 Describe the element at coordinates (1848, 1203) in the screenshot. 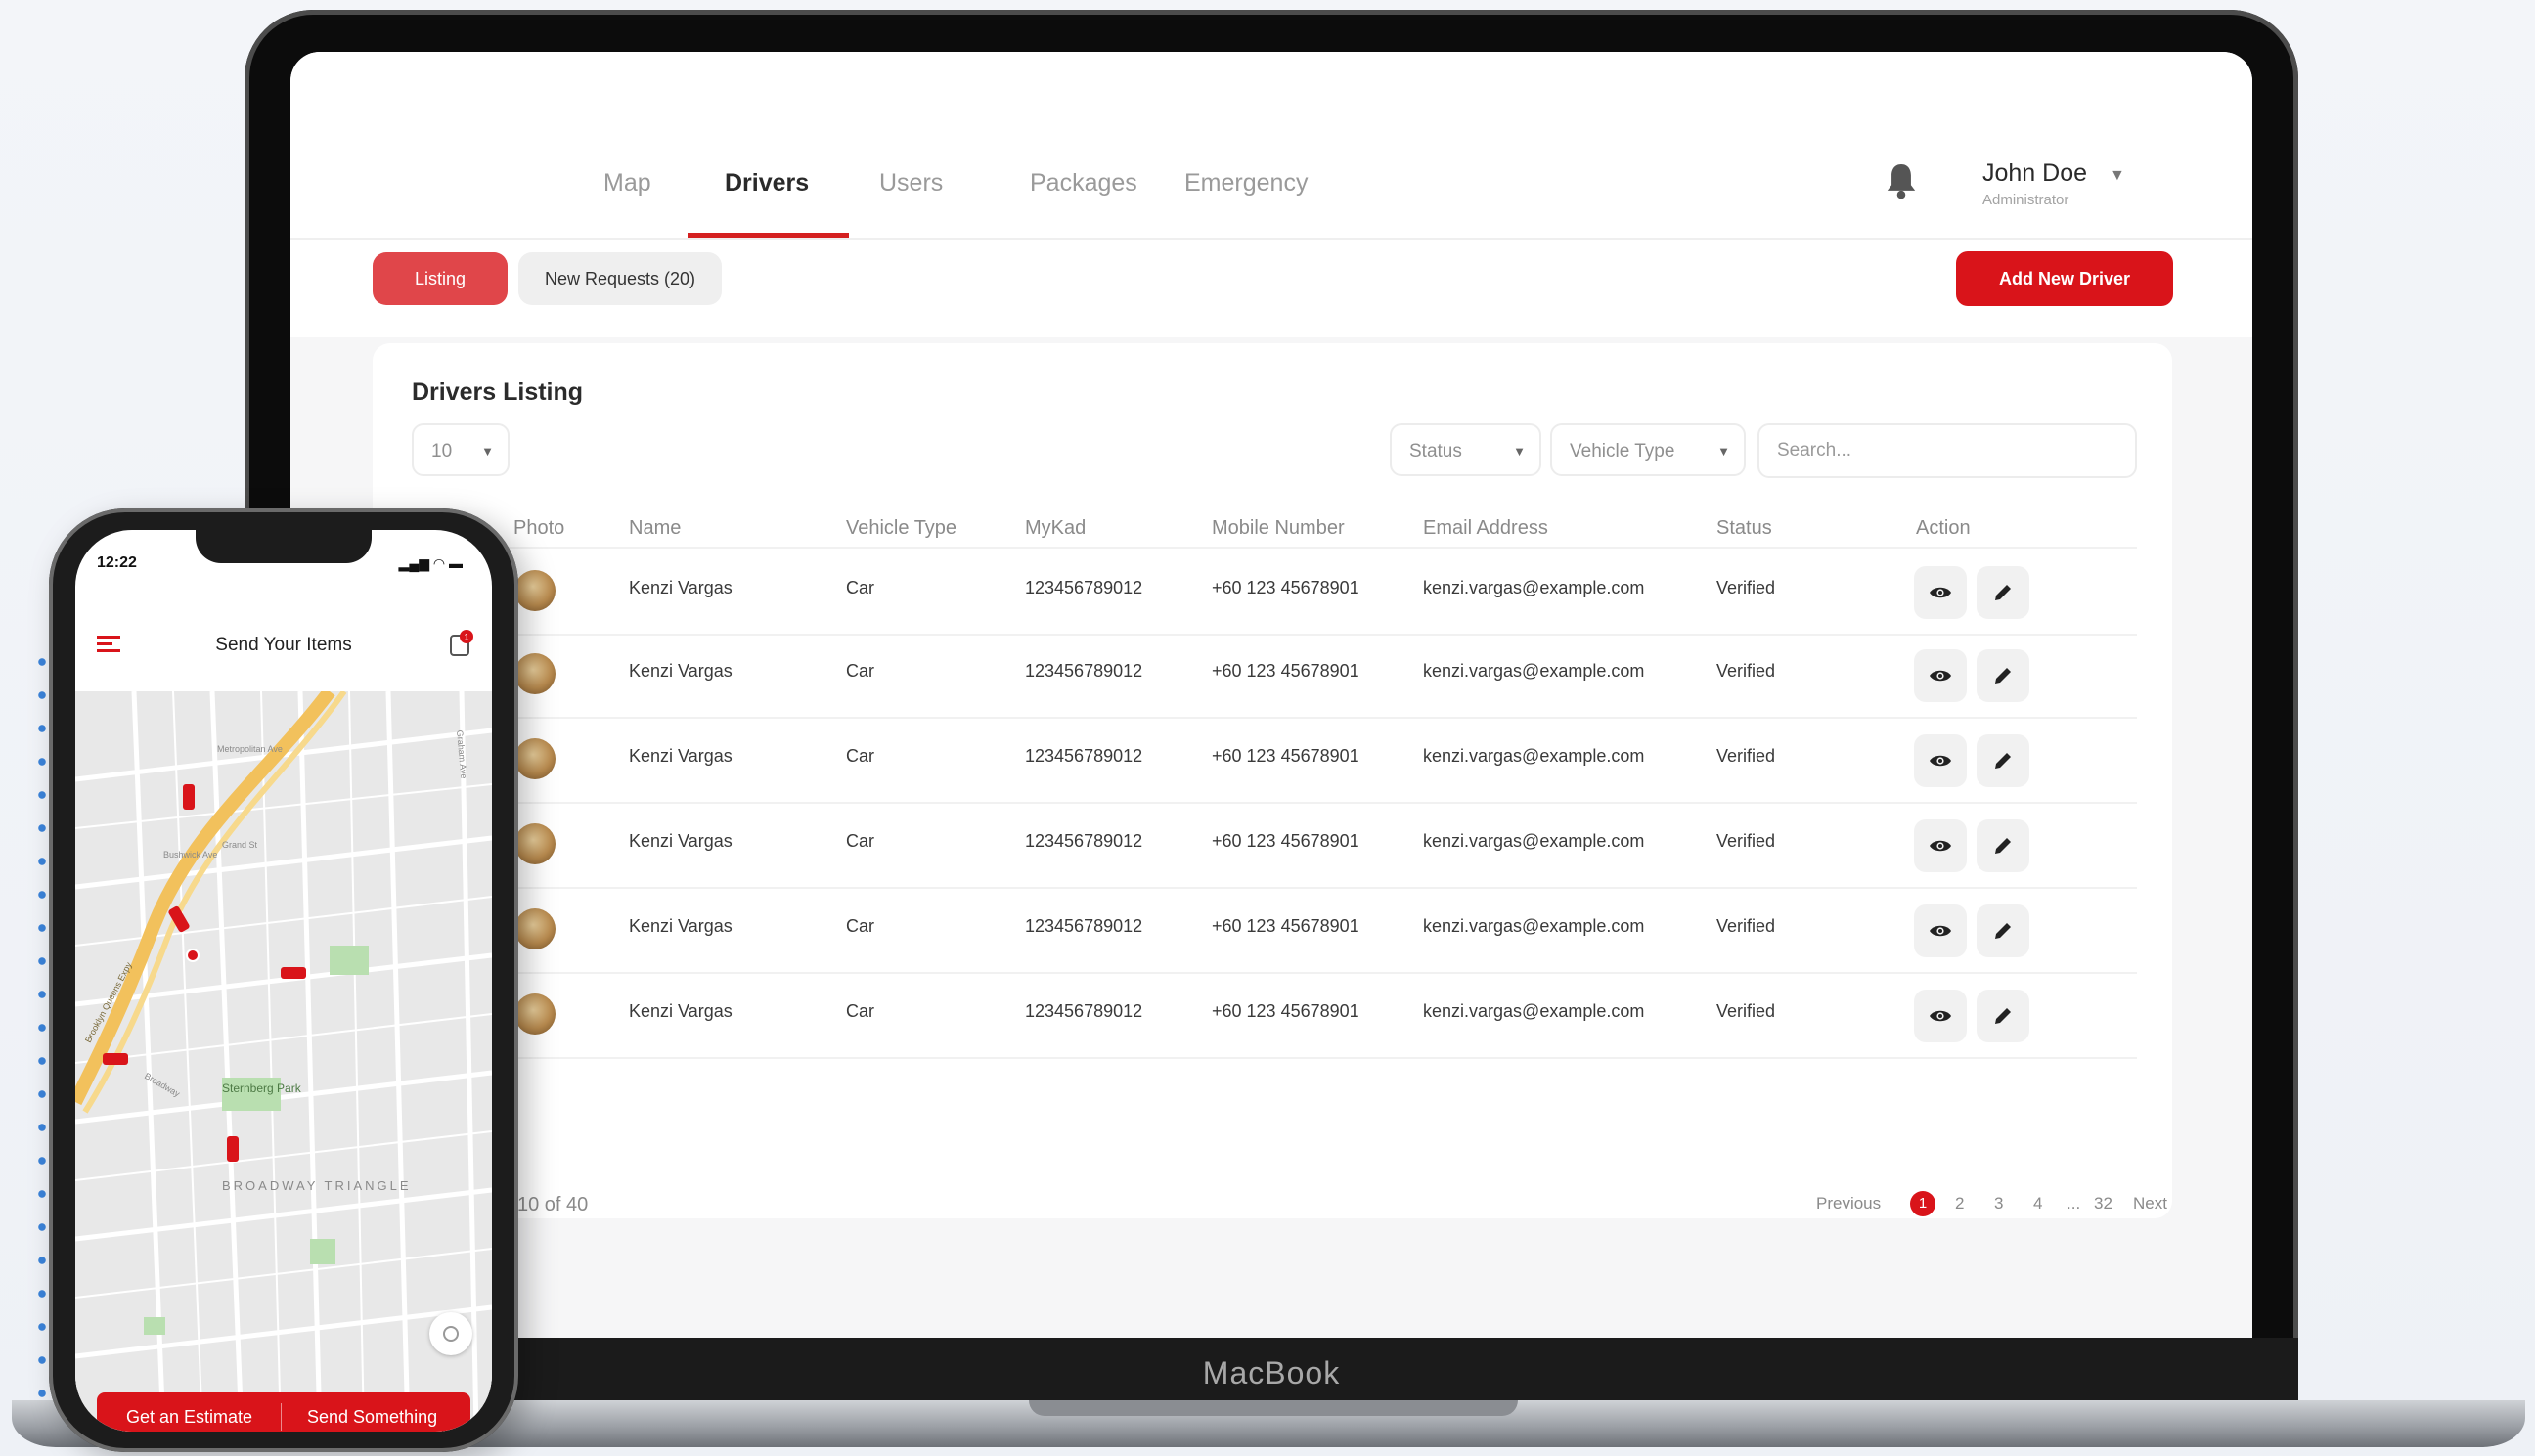

I see `pagination-previous: Previous` at that location.